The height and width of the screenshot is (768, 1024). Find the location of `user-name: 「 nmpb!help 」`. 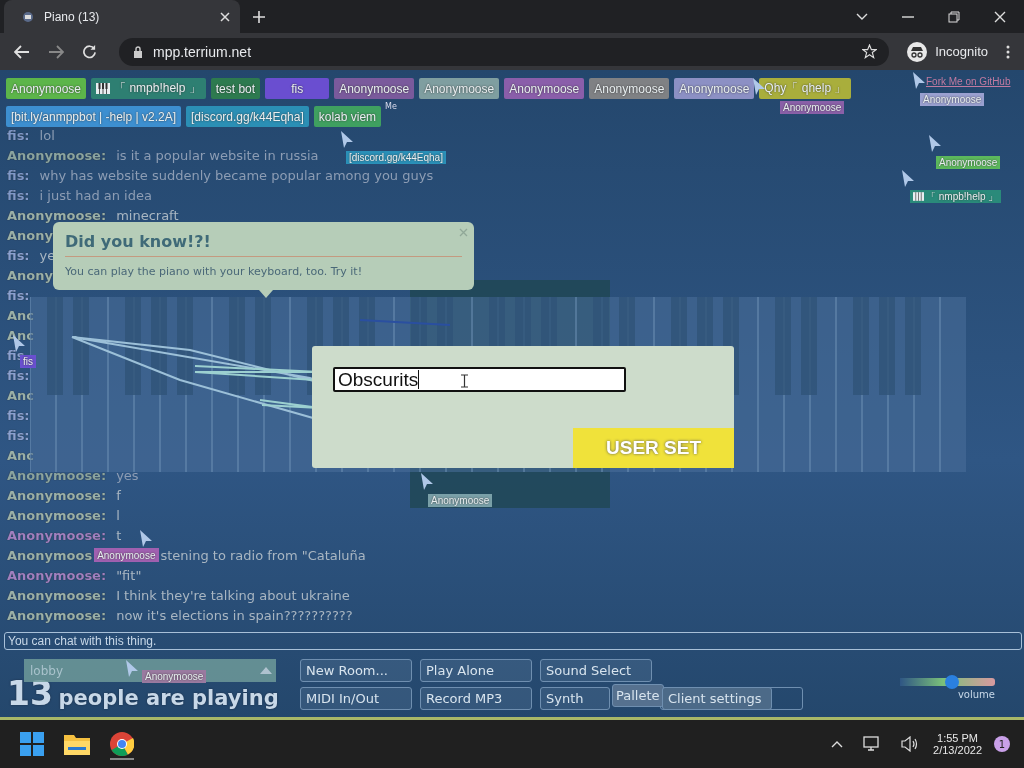

user-name: 「 nmpb!help 」 is located at coordinates (157, 88).